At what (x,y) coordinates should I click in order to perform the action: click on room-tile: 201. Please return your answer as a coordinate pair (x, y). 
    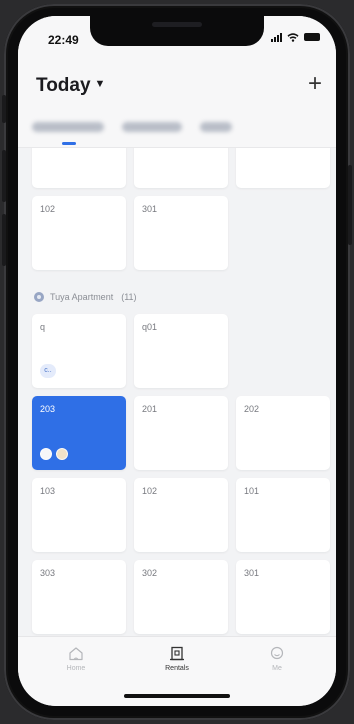
    Looking at the image, I should click on (181, 433).